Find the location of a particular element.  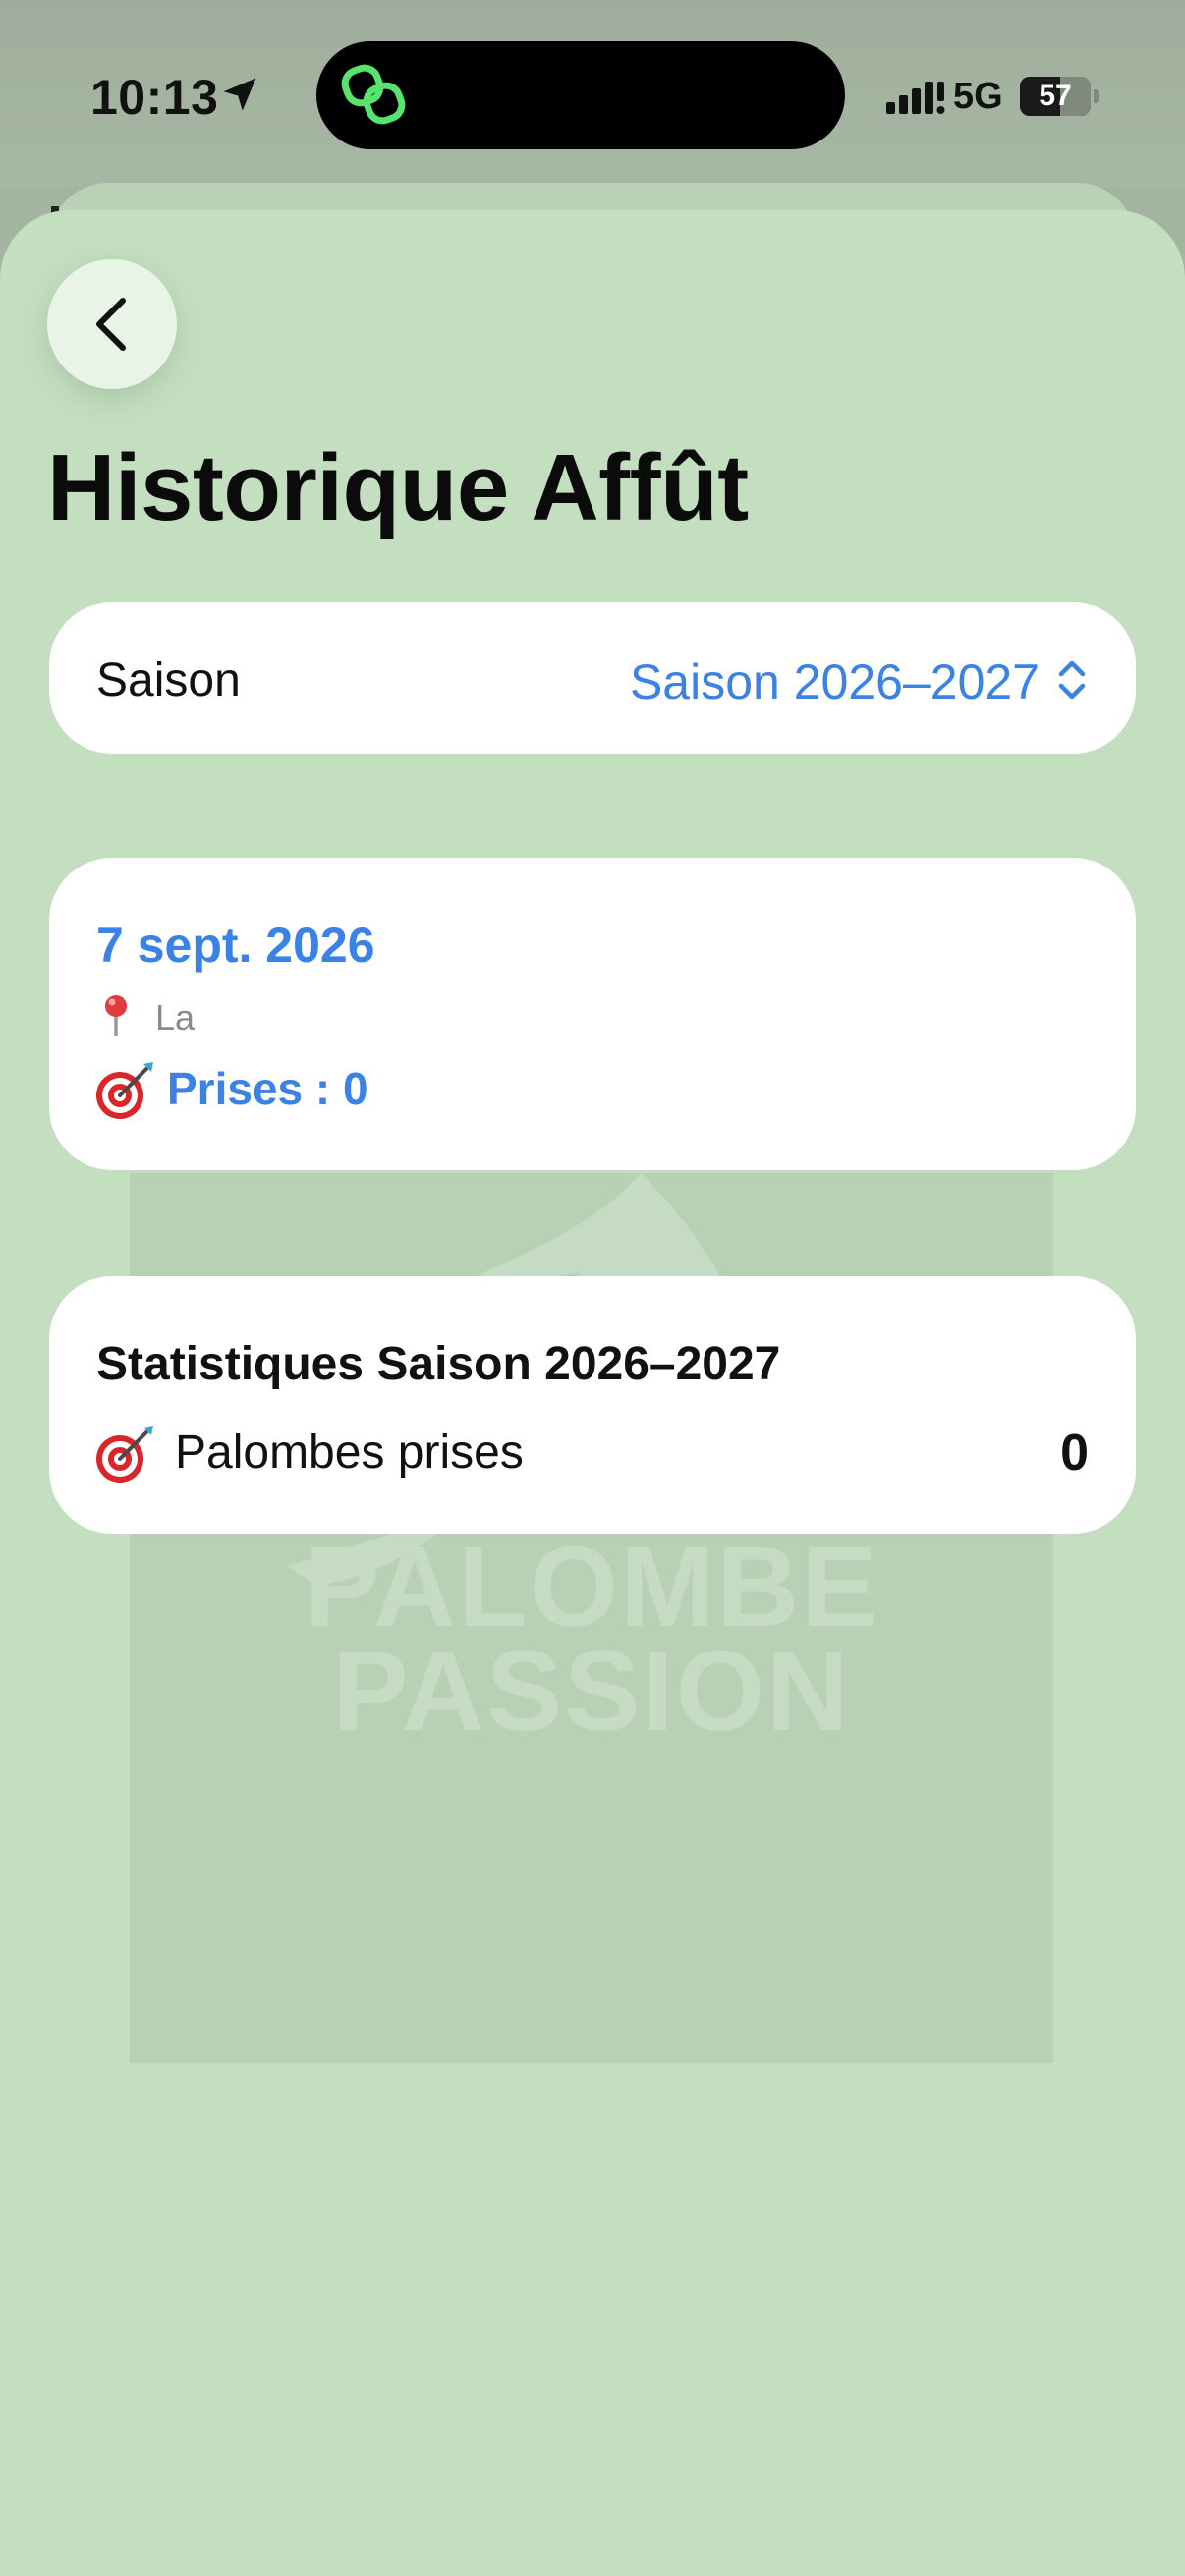

session-catches: Prises : 0 is located at coordinates (267, 1088).